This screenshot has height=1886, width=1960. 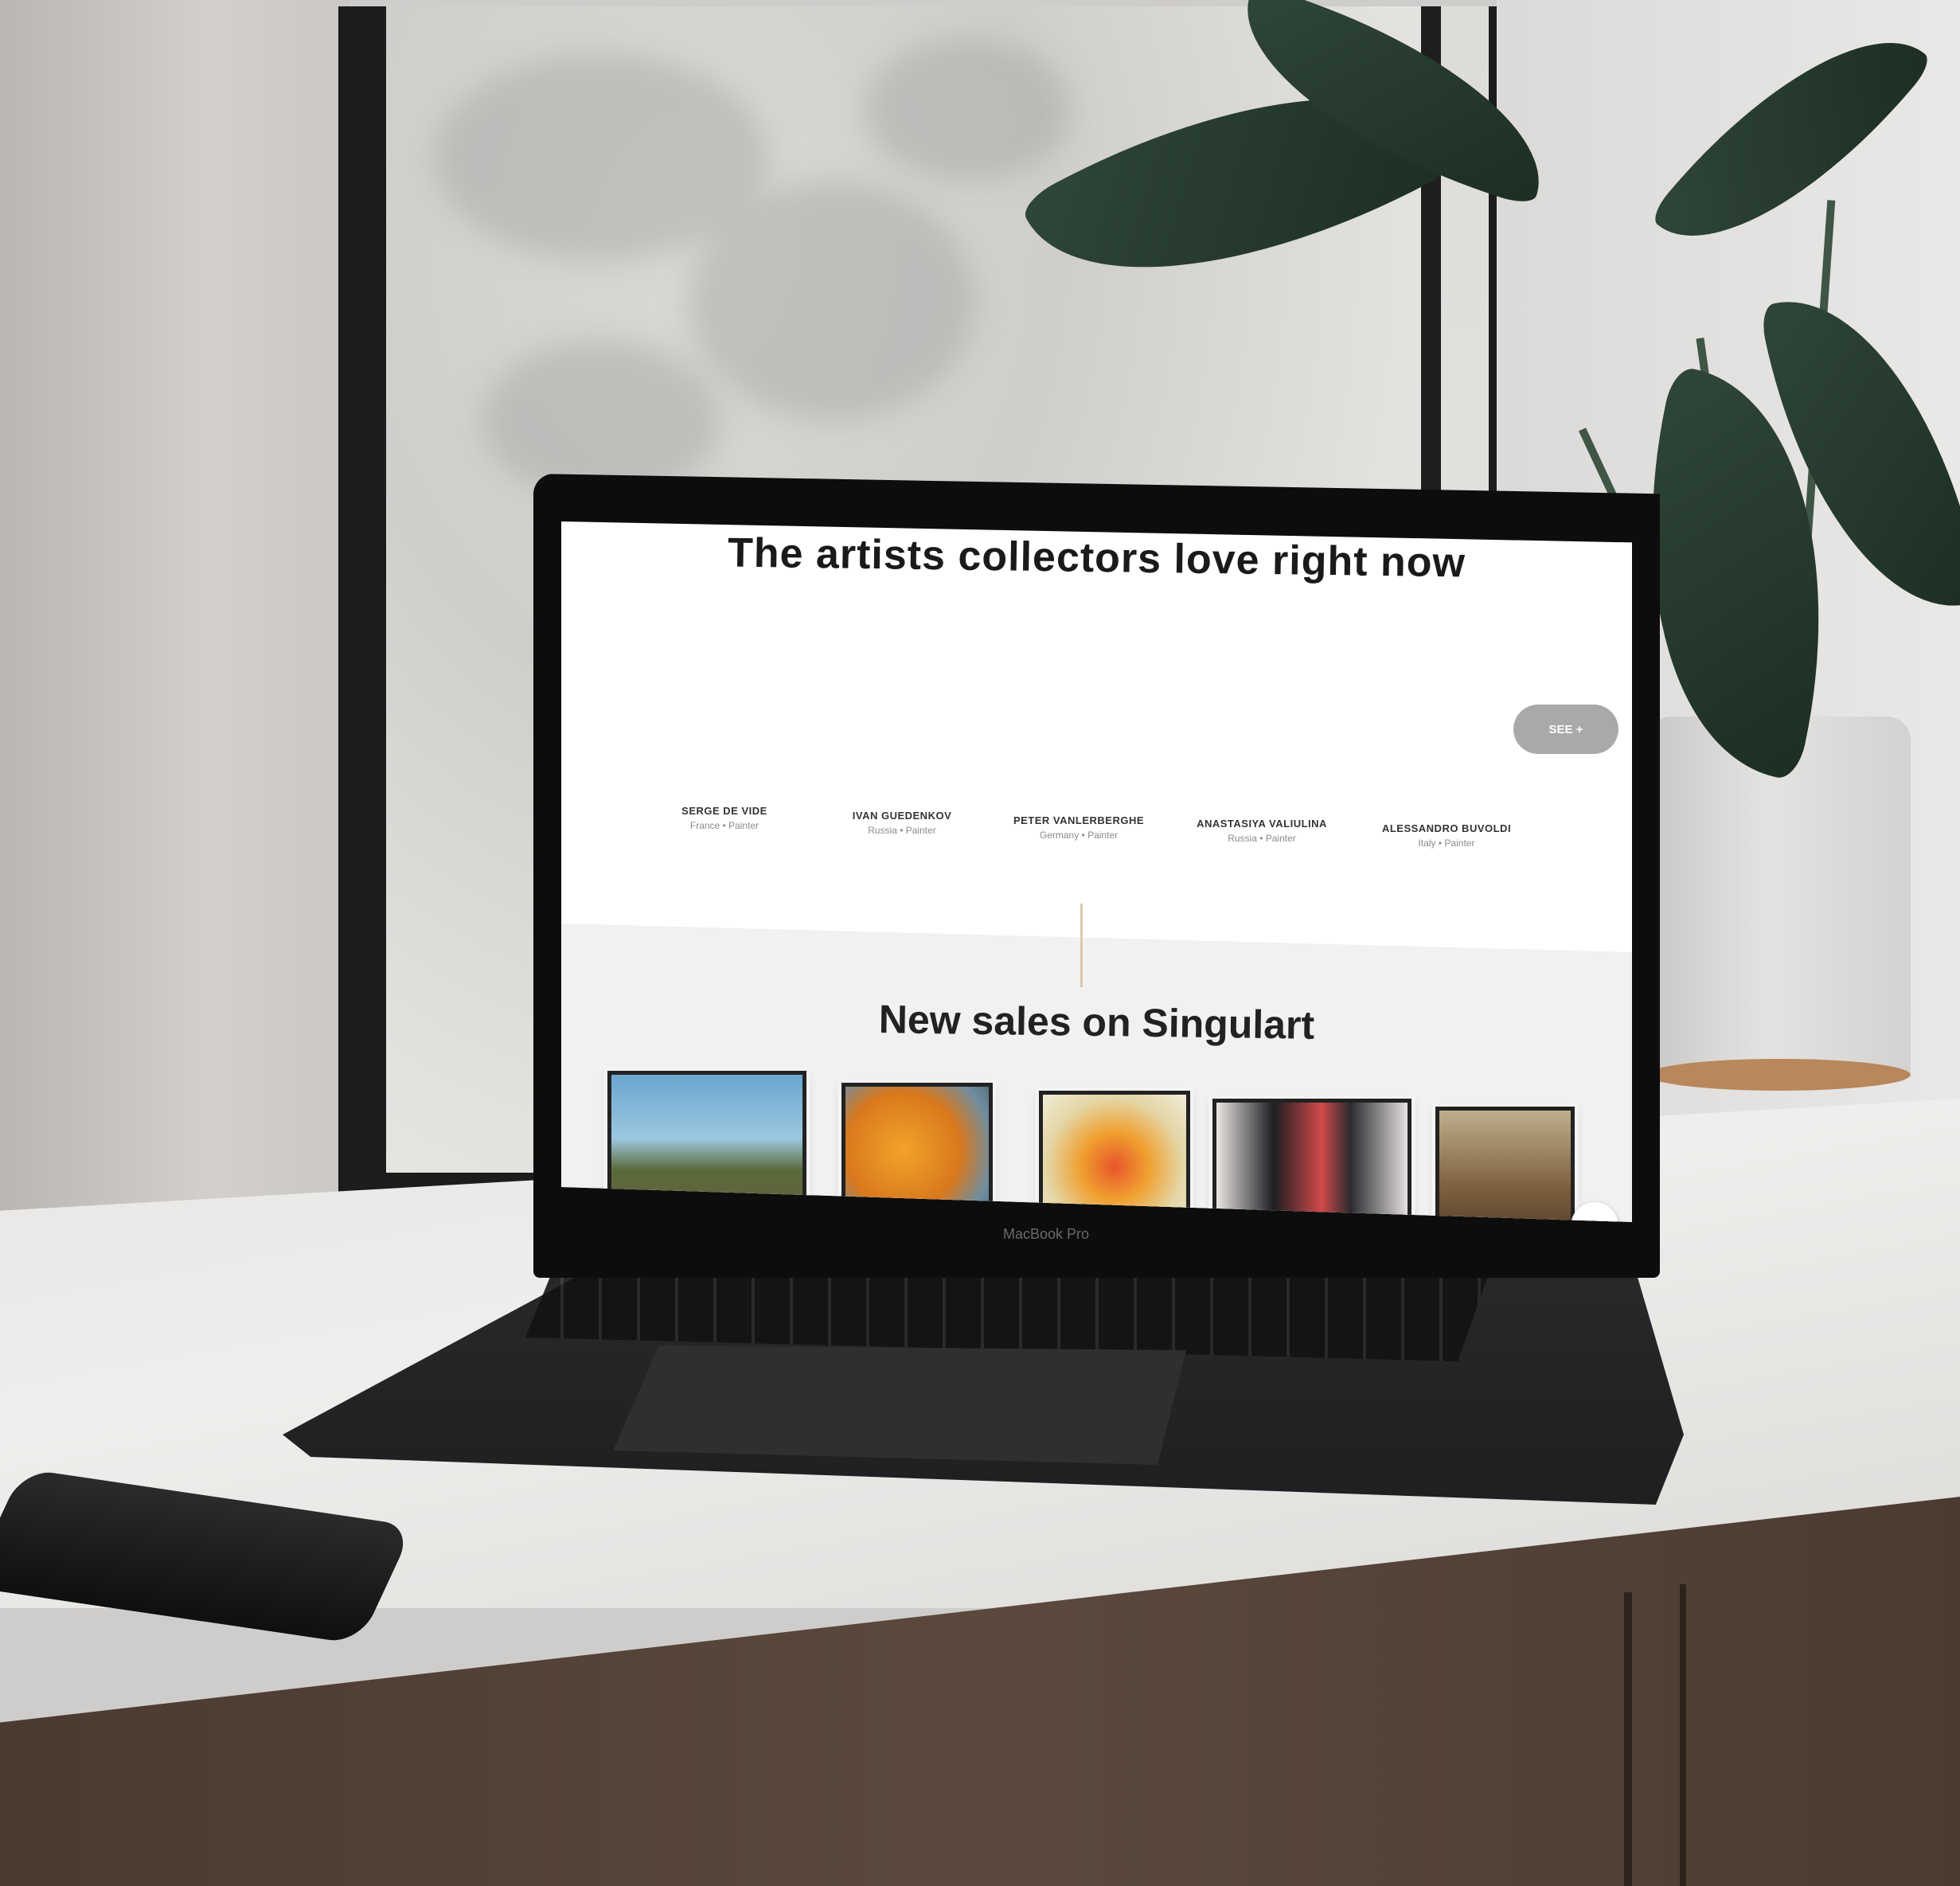 I want to click on artist-name: ALESSANDRO BUVOLDI, so click(x=1447, y=828).